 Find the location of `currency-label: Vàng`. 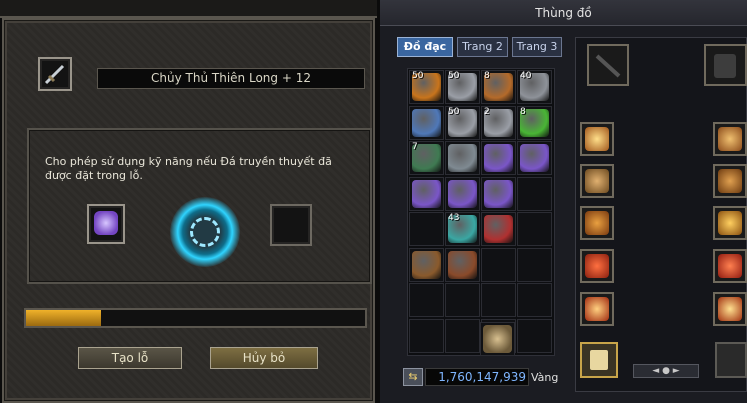

currency-label: Vàng is located at coordinates (545, 377).